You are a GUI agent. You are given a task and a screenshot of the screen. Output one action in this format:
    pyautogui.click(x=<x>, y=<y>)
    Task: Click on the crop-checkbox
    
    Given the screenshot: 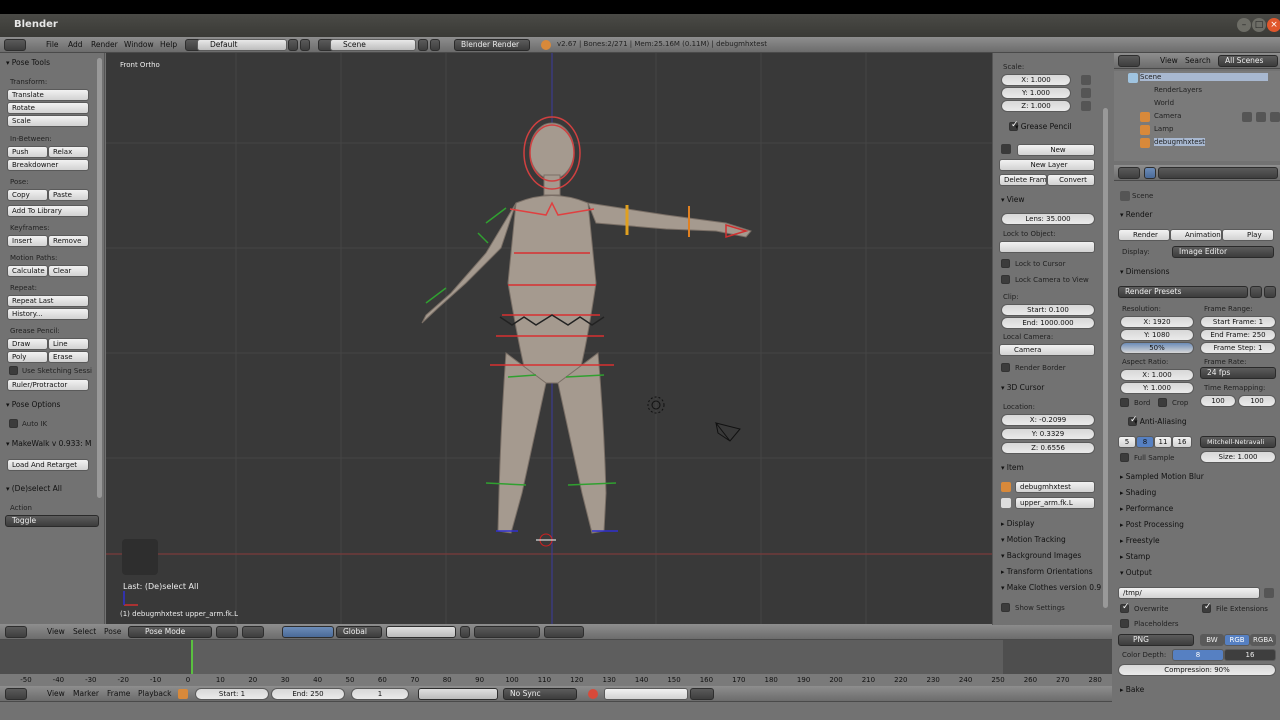 What is the action you would take?
    pyautogui.click(x=1162, y=402)
    